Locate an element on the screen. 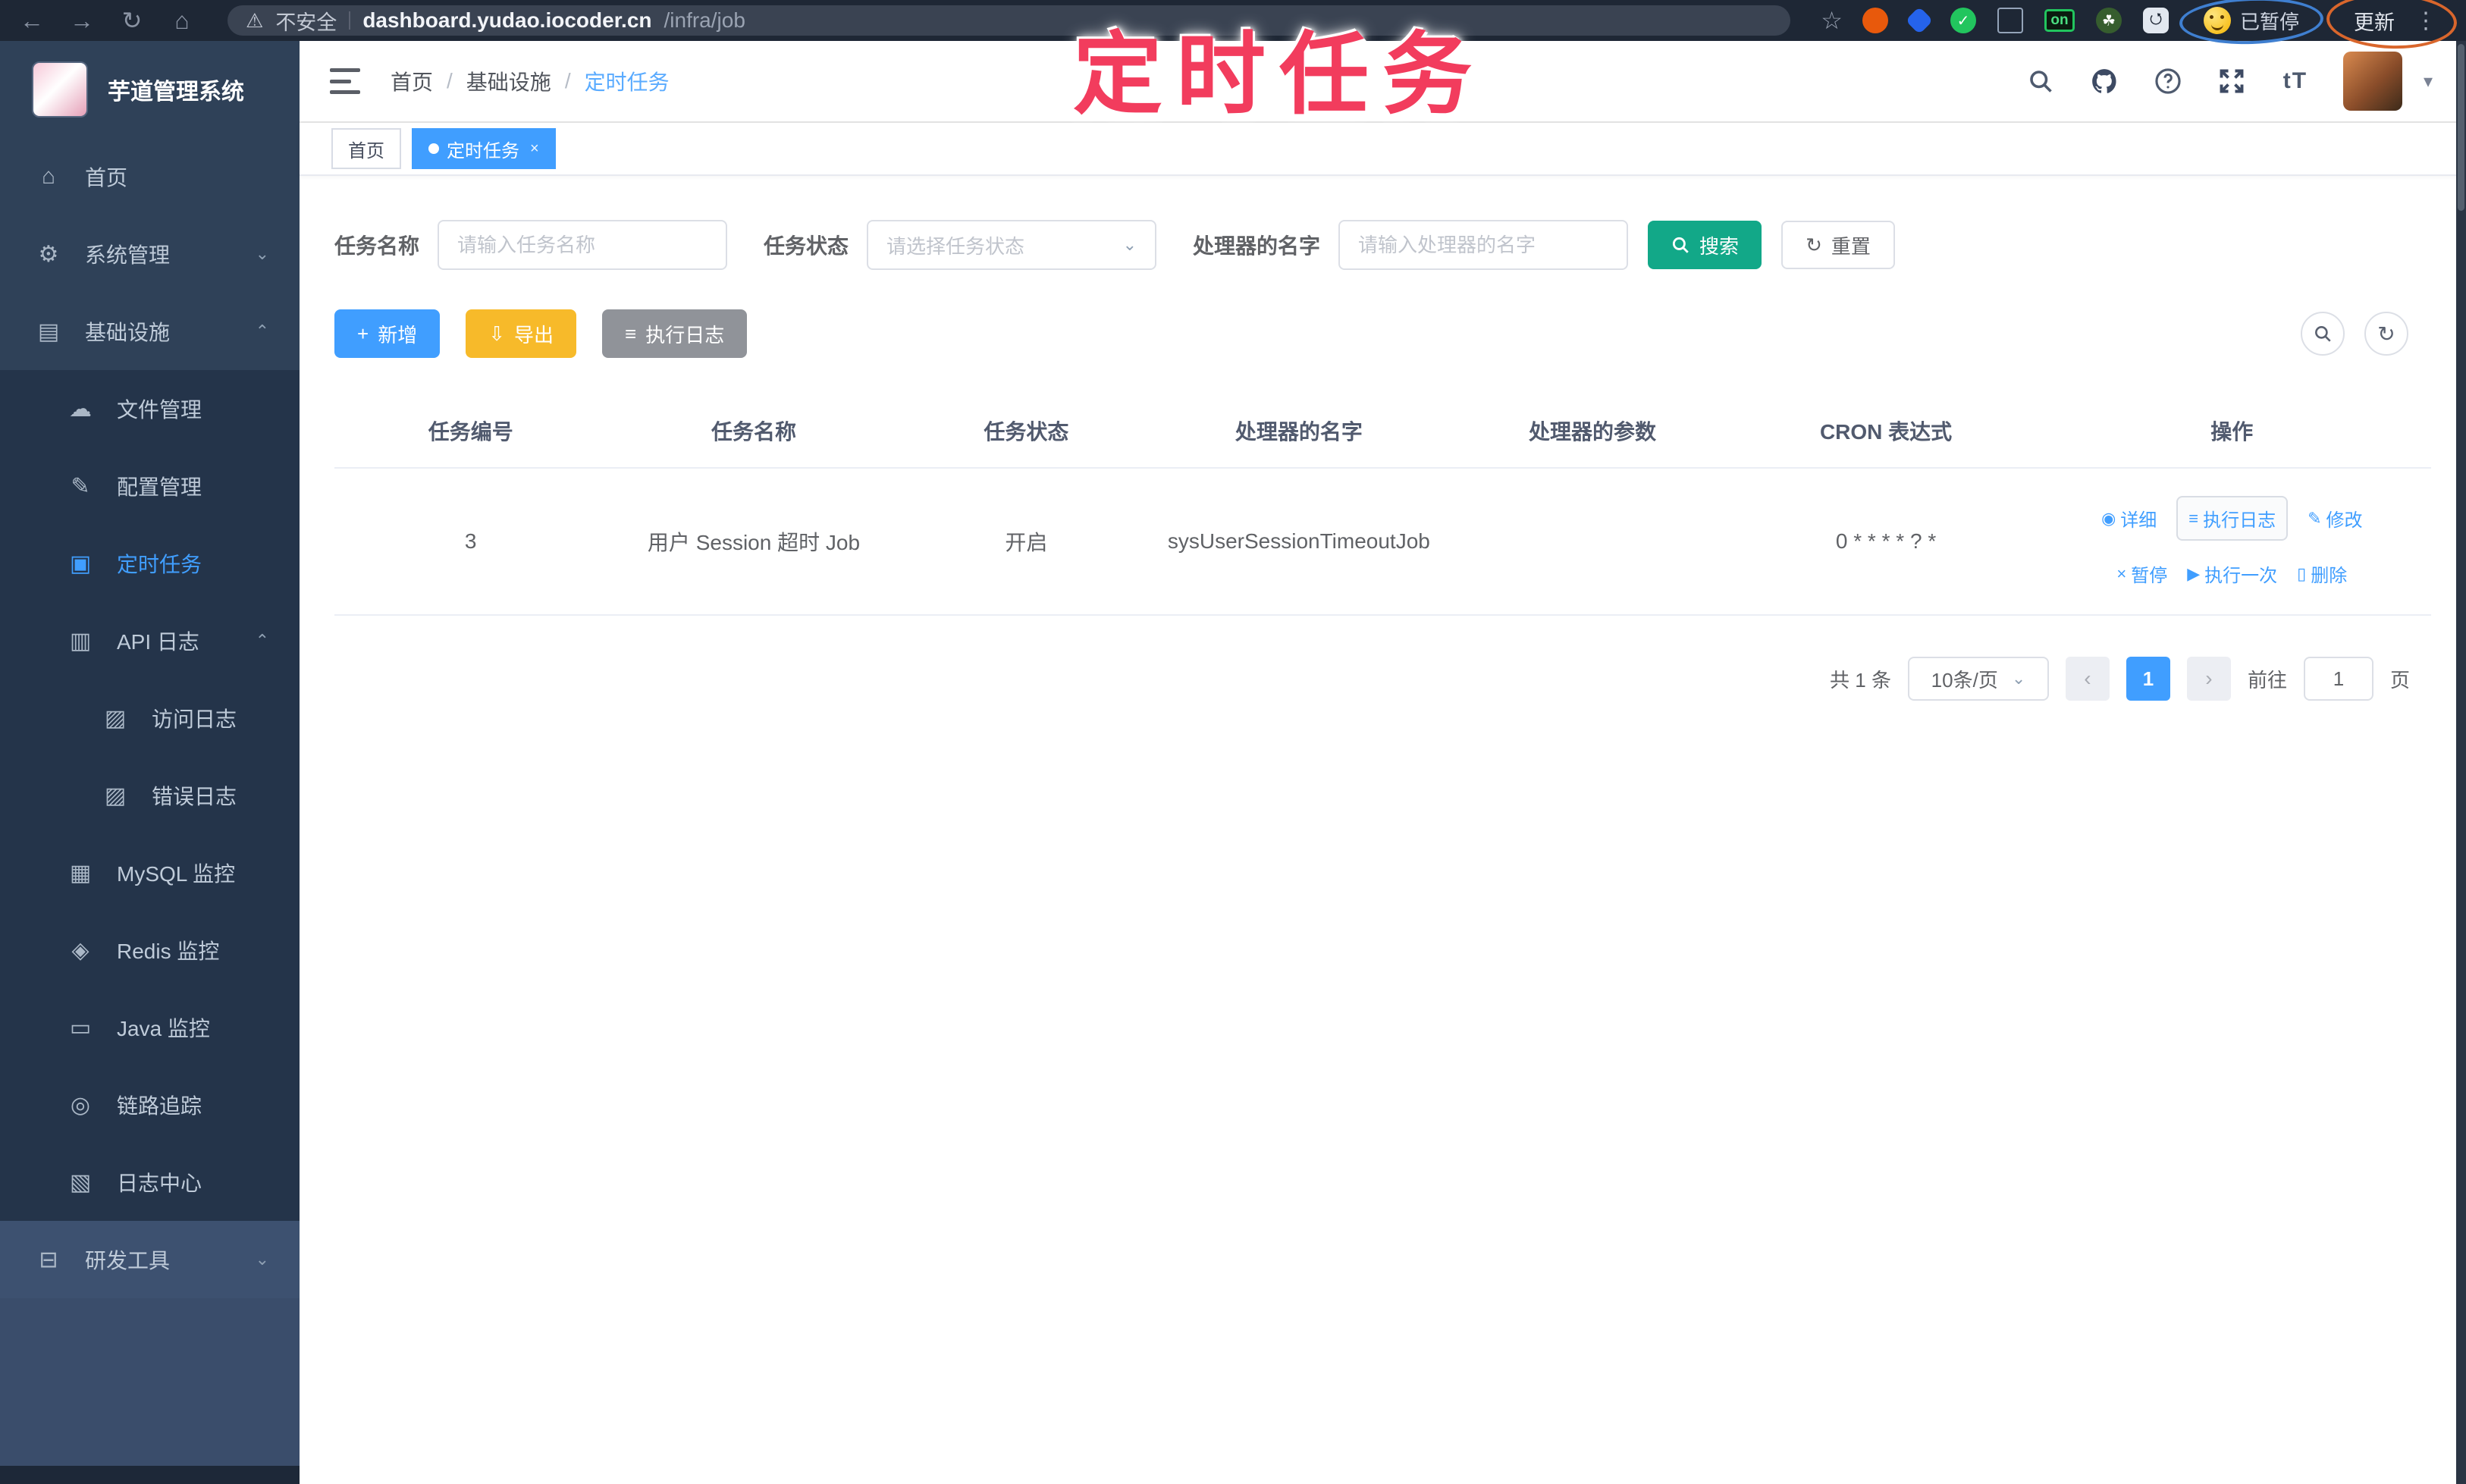 Image resolution: width=2466 pixels, height=1484 pixels. url-path: /infra/job is located at coordinates (704, 20).